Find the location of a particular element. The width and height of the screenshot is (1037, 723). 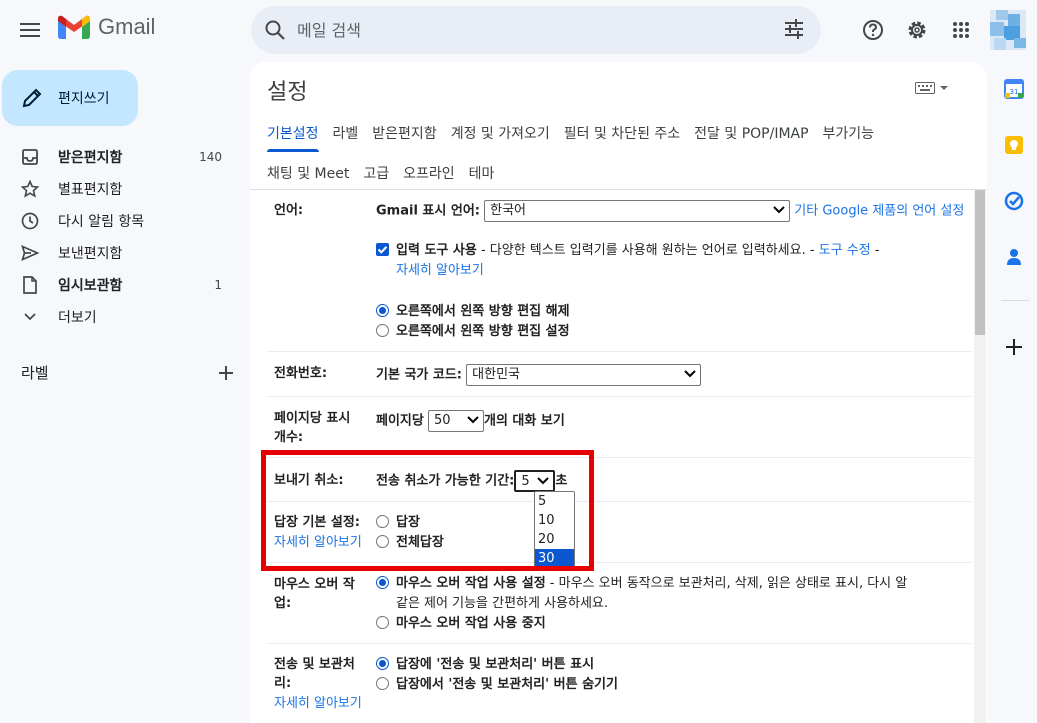

send-archive-label: 전송 및 보관처 리: is located at coordinates (314, 674).